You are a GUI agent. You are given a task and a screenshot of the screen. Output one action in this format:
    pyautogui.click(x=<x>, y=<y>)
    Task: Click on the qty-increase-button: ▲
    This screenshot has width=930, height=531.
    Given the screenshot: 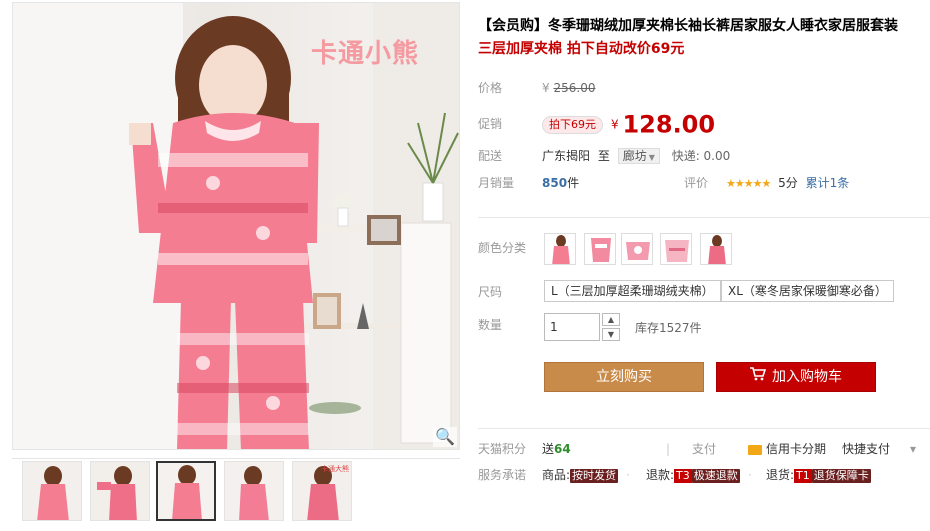 What is the action you would take?
    pyautogui.click(x=611, y=319)
    